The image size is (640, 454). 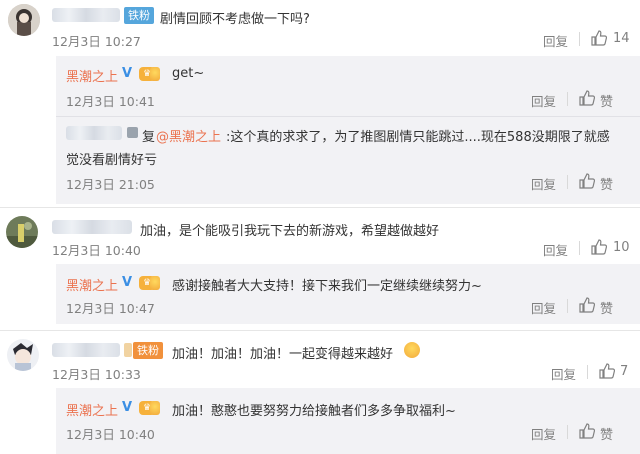 What do you see at coordinates (128, 350) in the screenshot?
I see `level-icon` at bounding box center [128, 350].